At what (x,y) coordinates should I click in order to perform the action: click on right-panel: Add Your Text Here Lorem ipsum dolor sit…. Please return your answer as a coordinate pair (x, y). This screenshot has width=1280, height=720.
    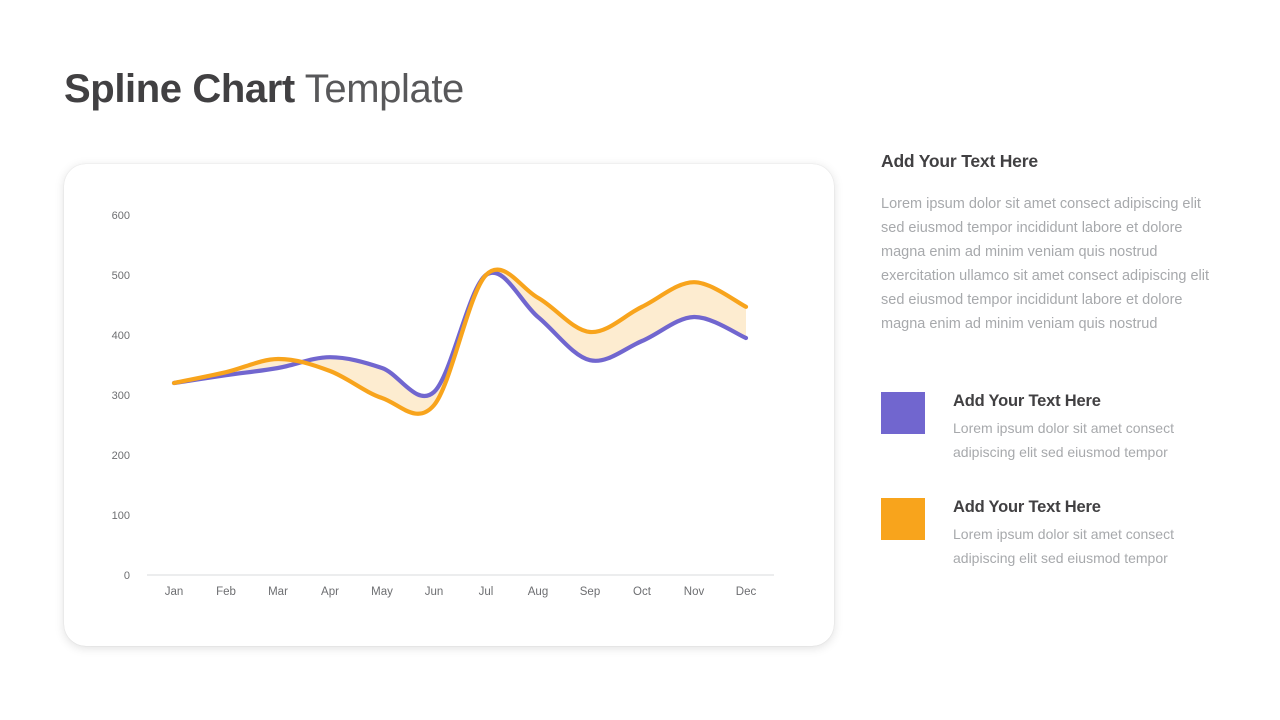
    Looking at the image, I should click on (1053, 243).